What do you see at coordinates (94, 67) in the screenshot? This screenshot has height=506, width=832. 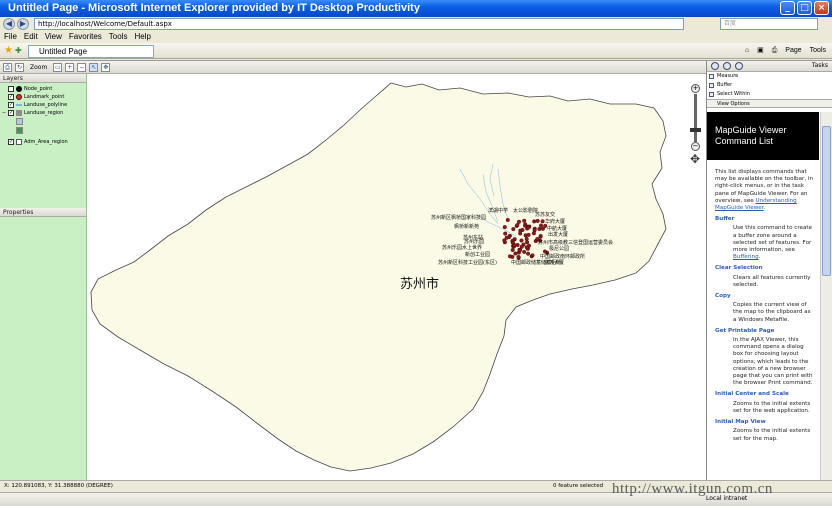 I see `select-icon: ↖` at bounding box center [94, 67].